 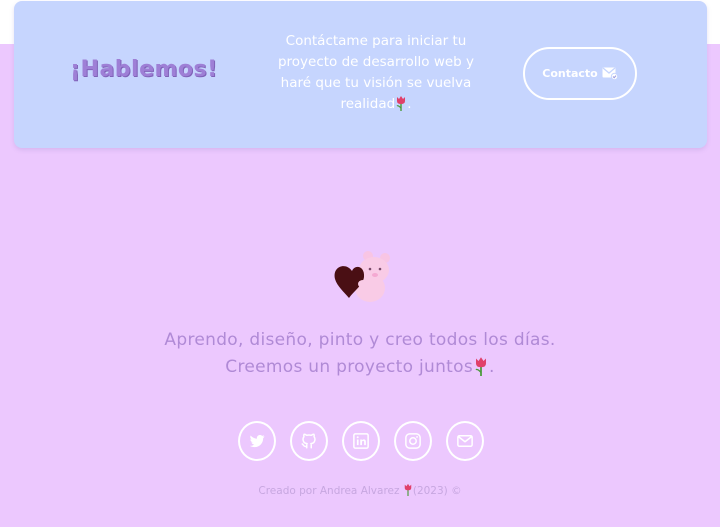 I want to click on social-links, so click(x=361, y=441).